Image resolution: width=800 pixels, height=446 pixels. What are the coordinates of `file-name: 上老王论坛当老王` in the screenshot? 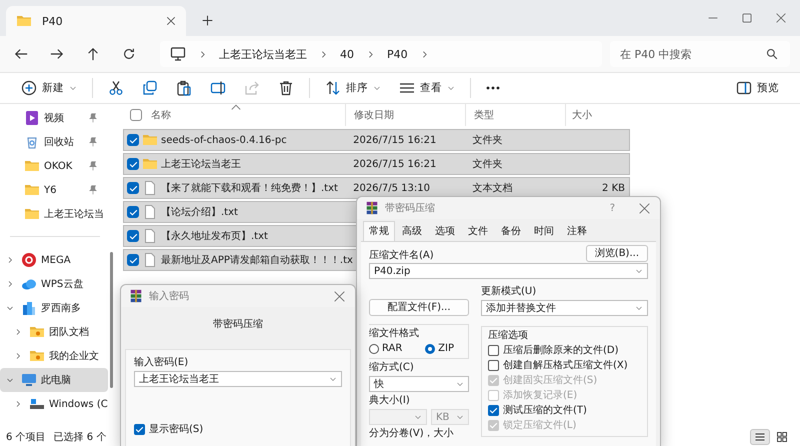 It's located at (201, 164).